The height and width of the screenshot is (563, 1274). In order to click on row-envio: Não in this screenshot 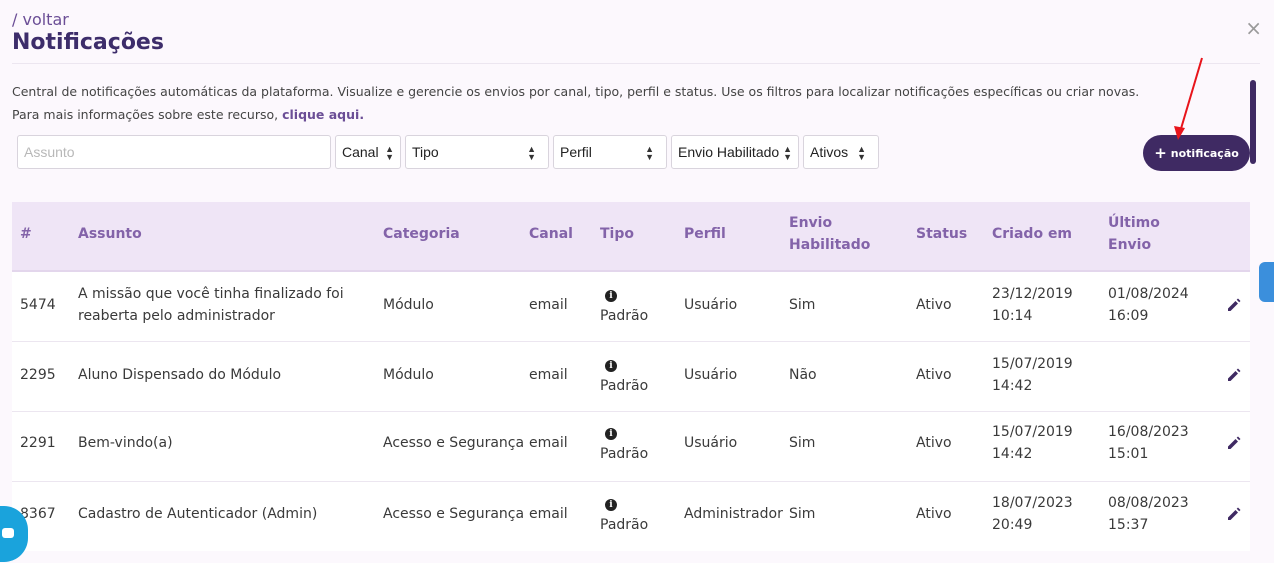, I will do `click(803, 375)`.